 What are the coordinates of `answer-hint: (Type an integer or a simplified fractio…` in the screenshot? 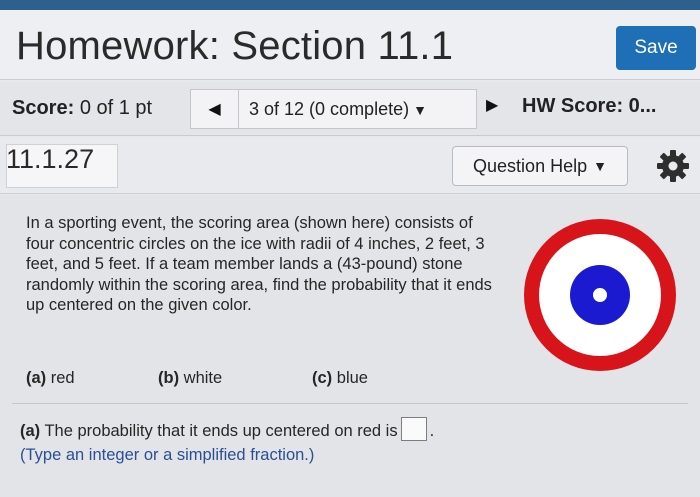 It's located at (167, 455).